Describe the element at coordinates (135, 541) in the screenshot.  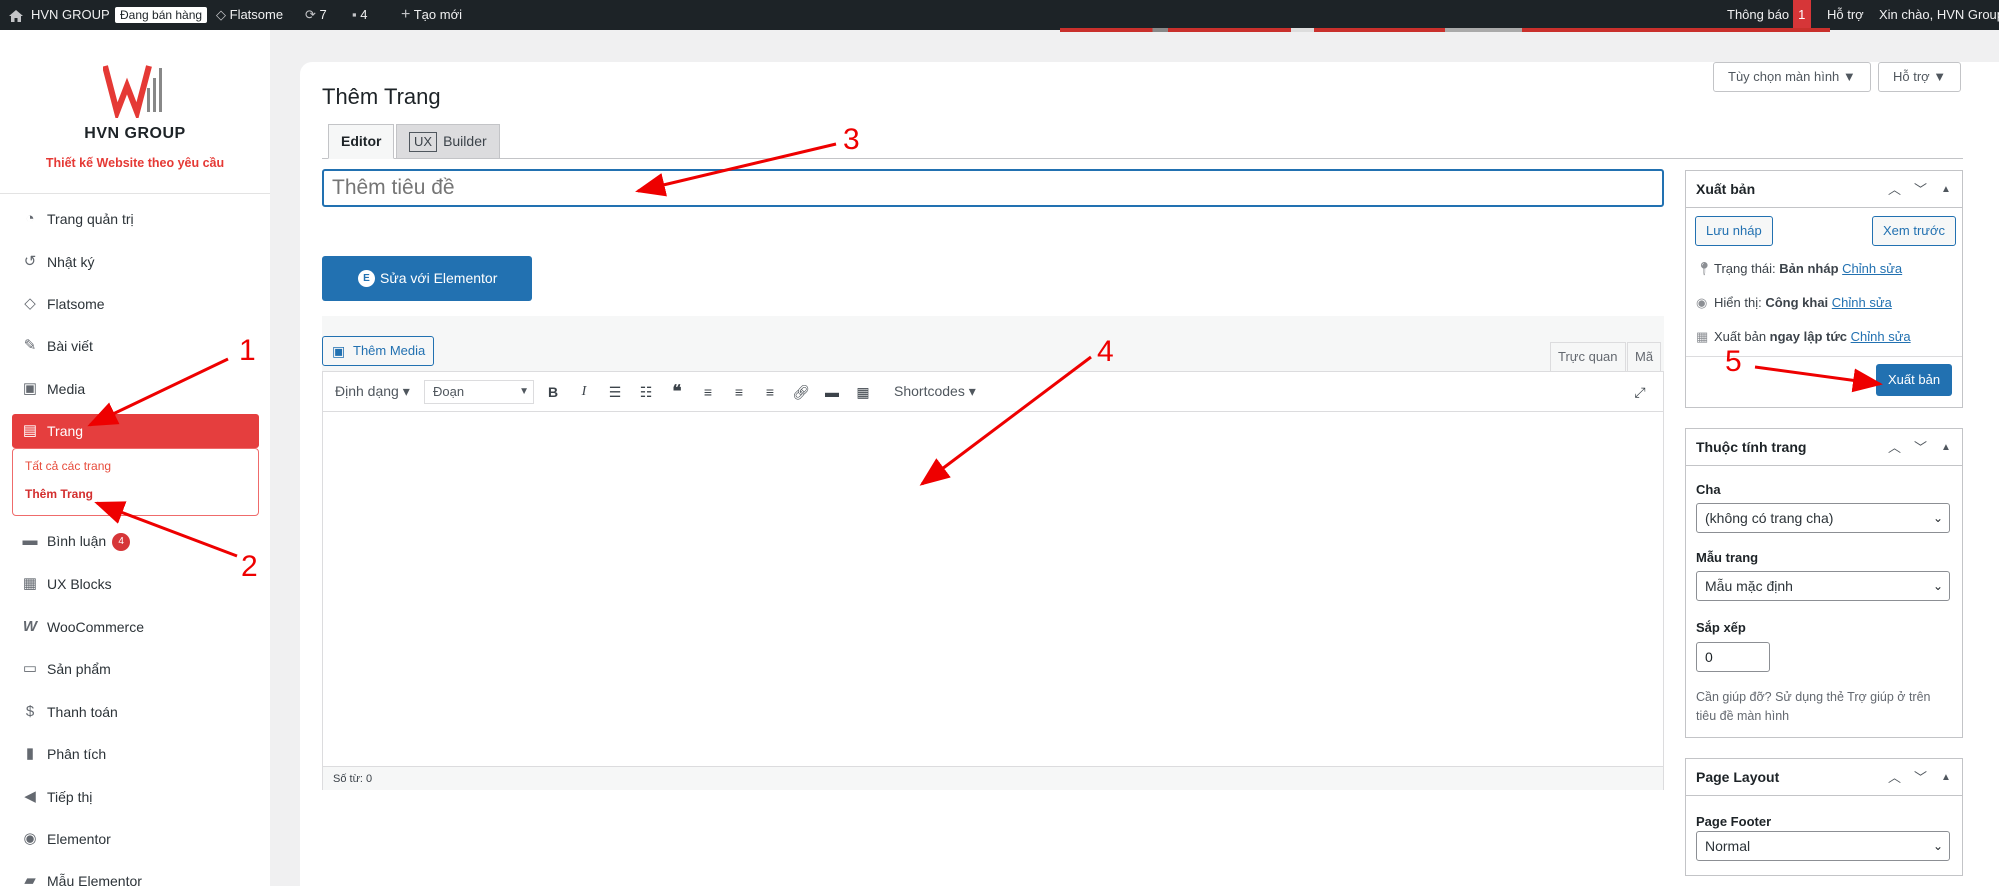
I see `sidebar-item-comments: ▬ Bình luận 4` at that location.